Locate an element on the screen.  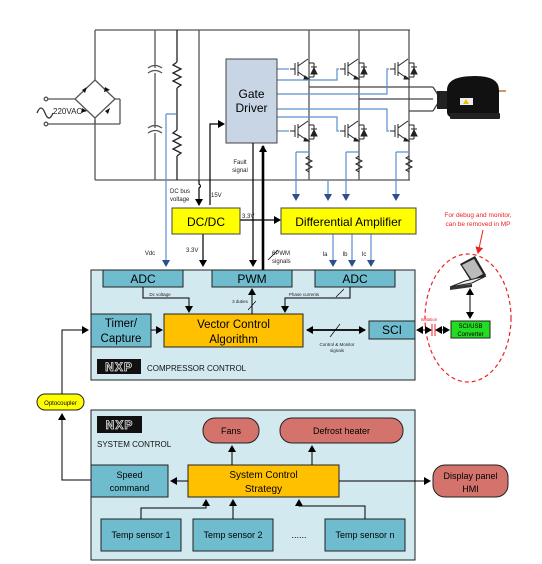
vector-control-label-2: Algorithm is located at coordinates (233, 340).